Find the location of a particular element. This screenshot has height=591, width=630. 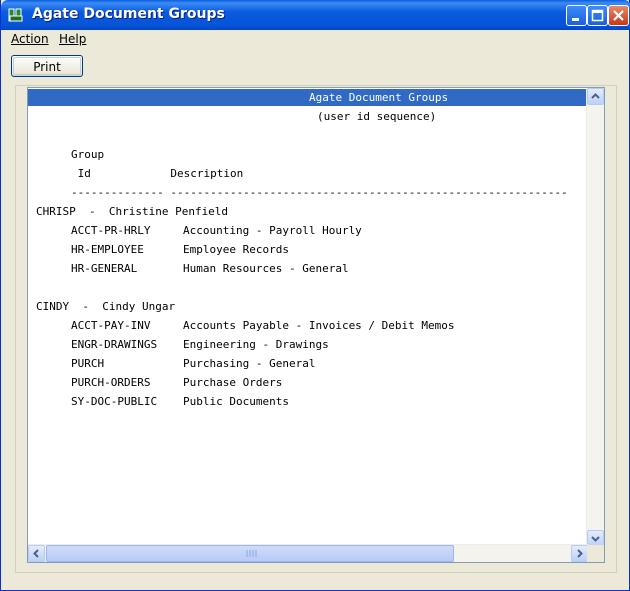

minimize-button is located at coordinates (576, 15).